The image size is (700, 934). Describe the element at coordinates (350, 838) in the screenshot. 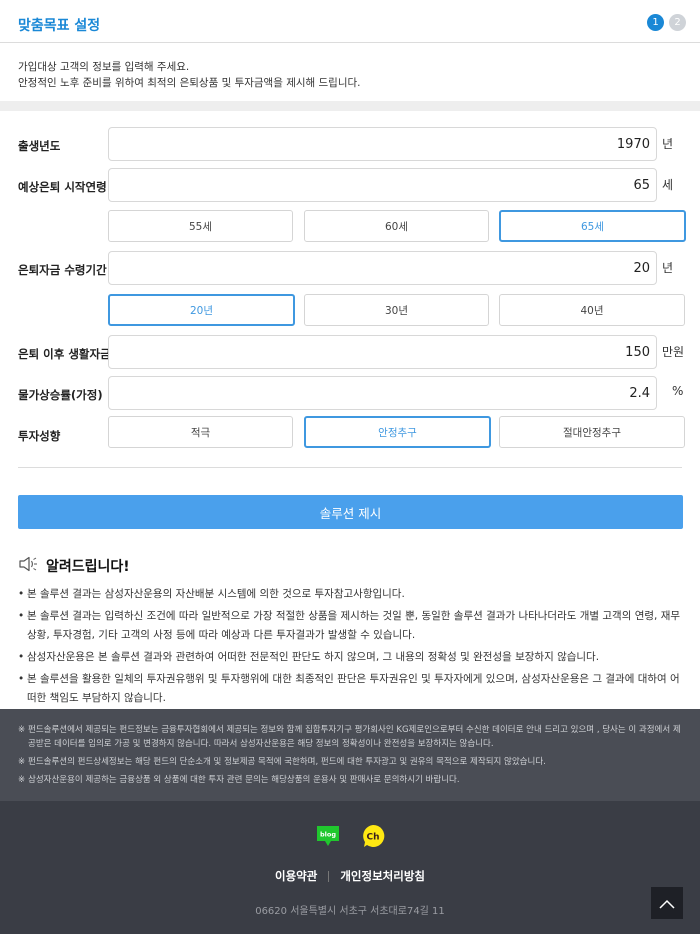

I see `sns-links: blog Ch` at that location.